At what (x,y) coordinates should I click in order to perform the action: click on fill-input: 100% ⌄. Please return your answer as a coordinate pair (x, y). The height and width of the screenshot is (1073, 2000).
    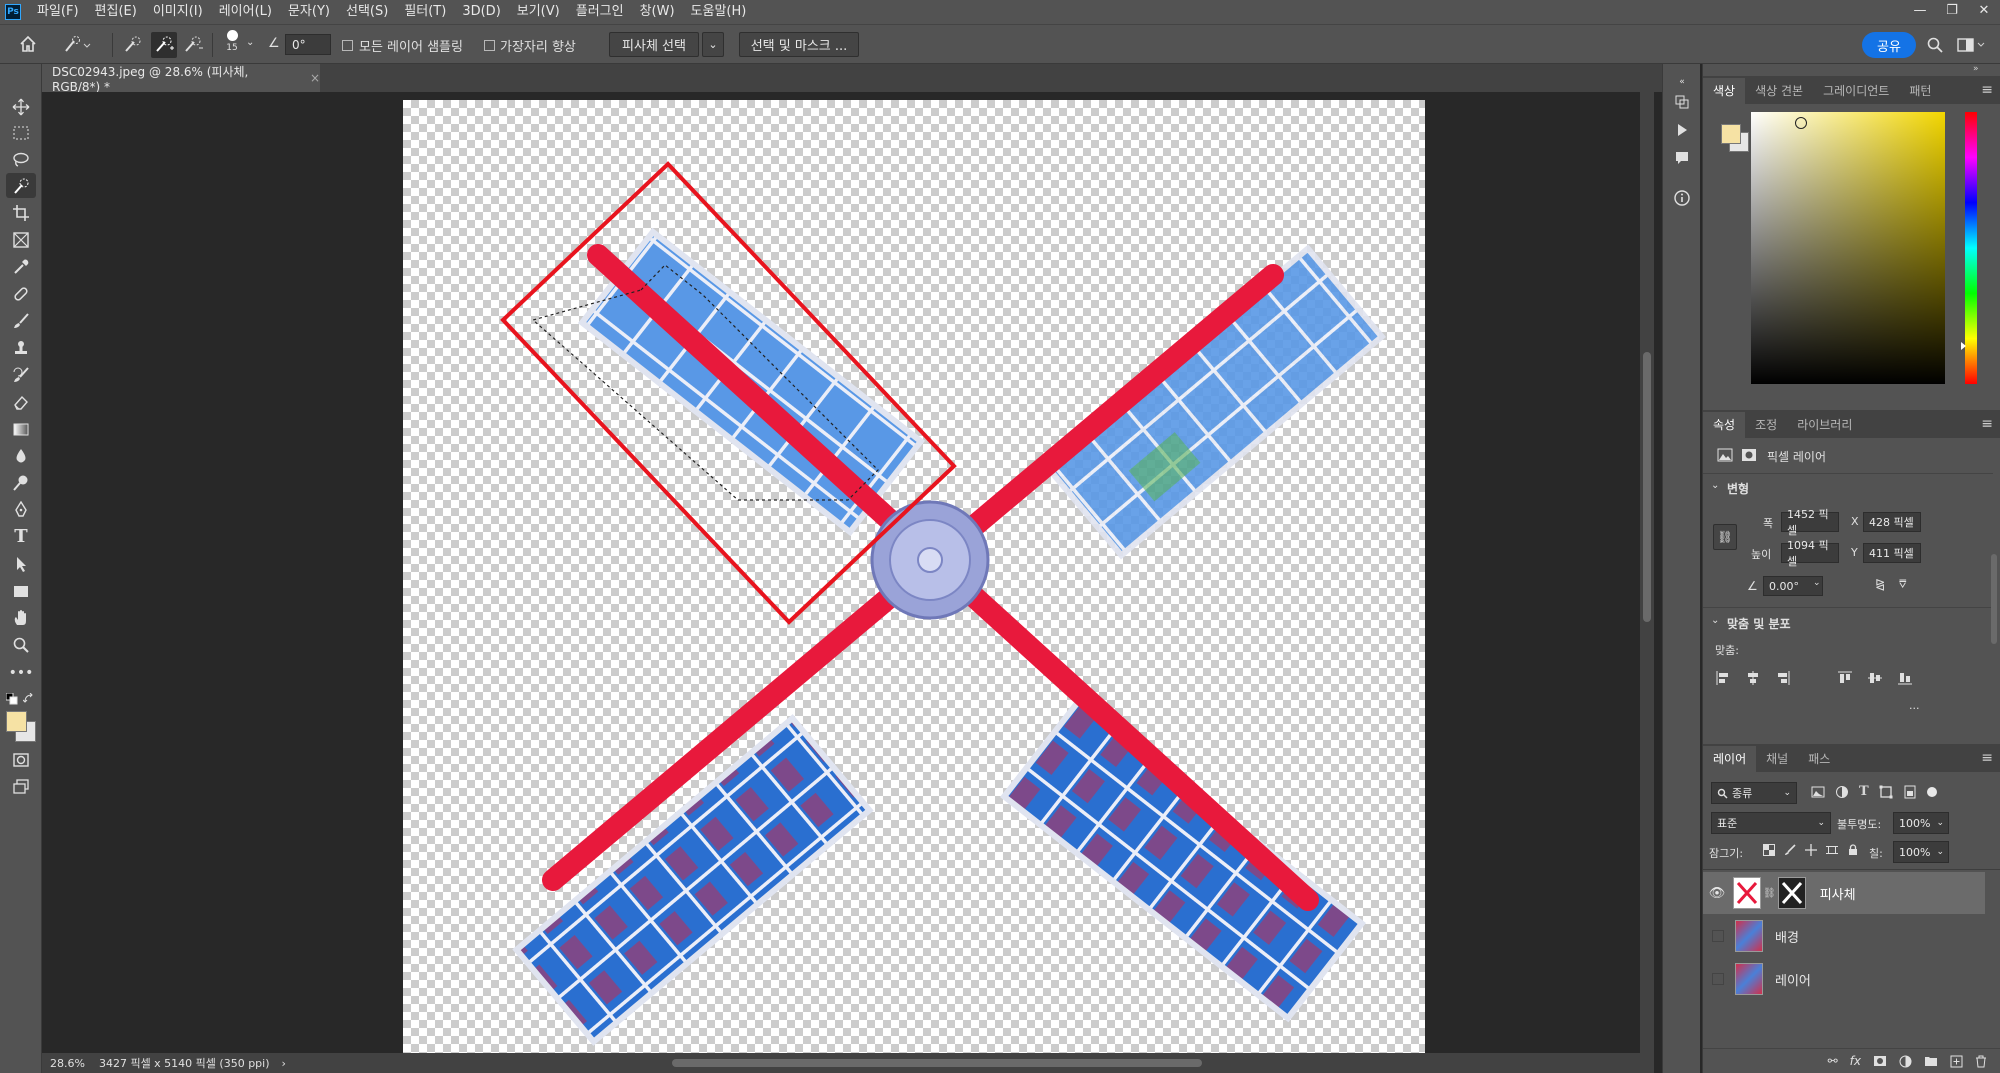
    Looking at the image, I should click on (1921, 852).